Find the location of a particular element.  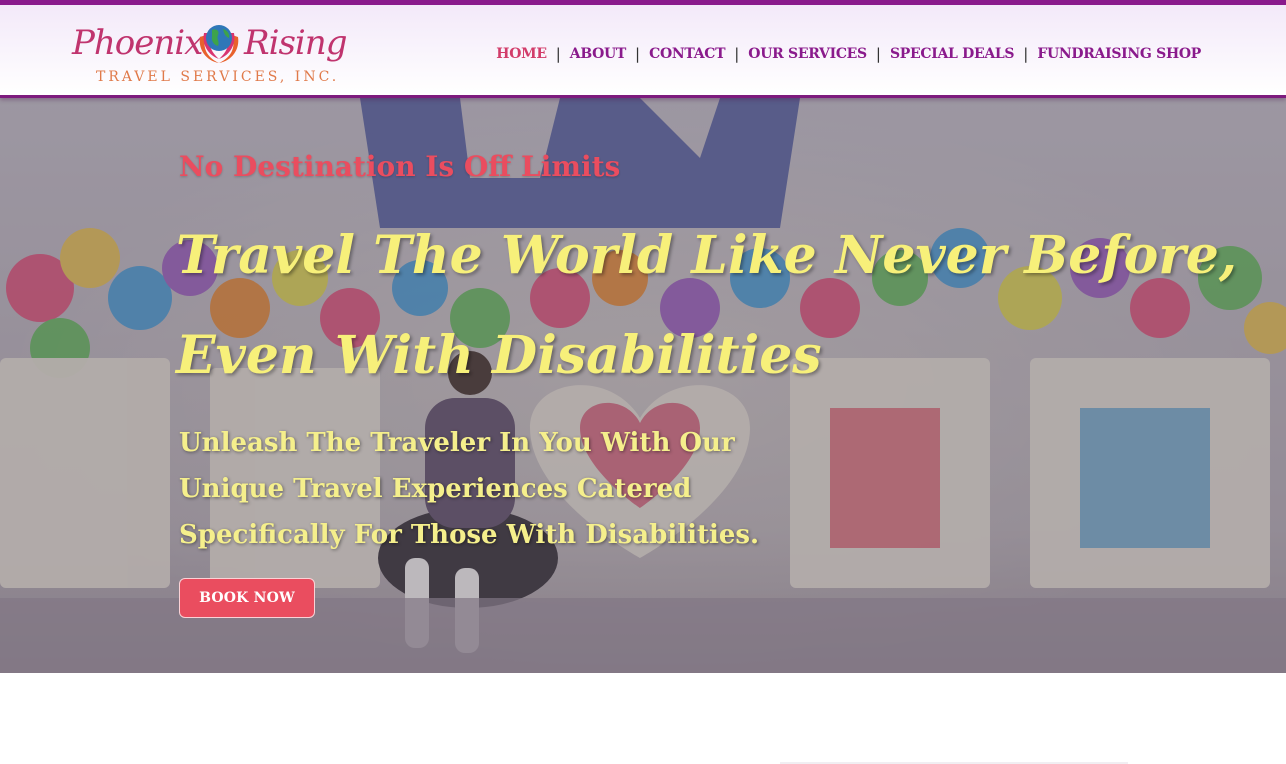

nav-fundraising-shop: FUNDRAISING SHOP is located at coordinates (1119, 54).